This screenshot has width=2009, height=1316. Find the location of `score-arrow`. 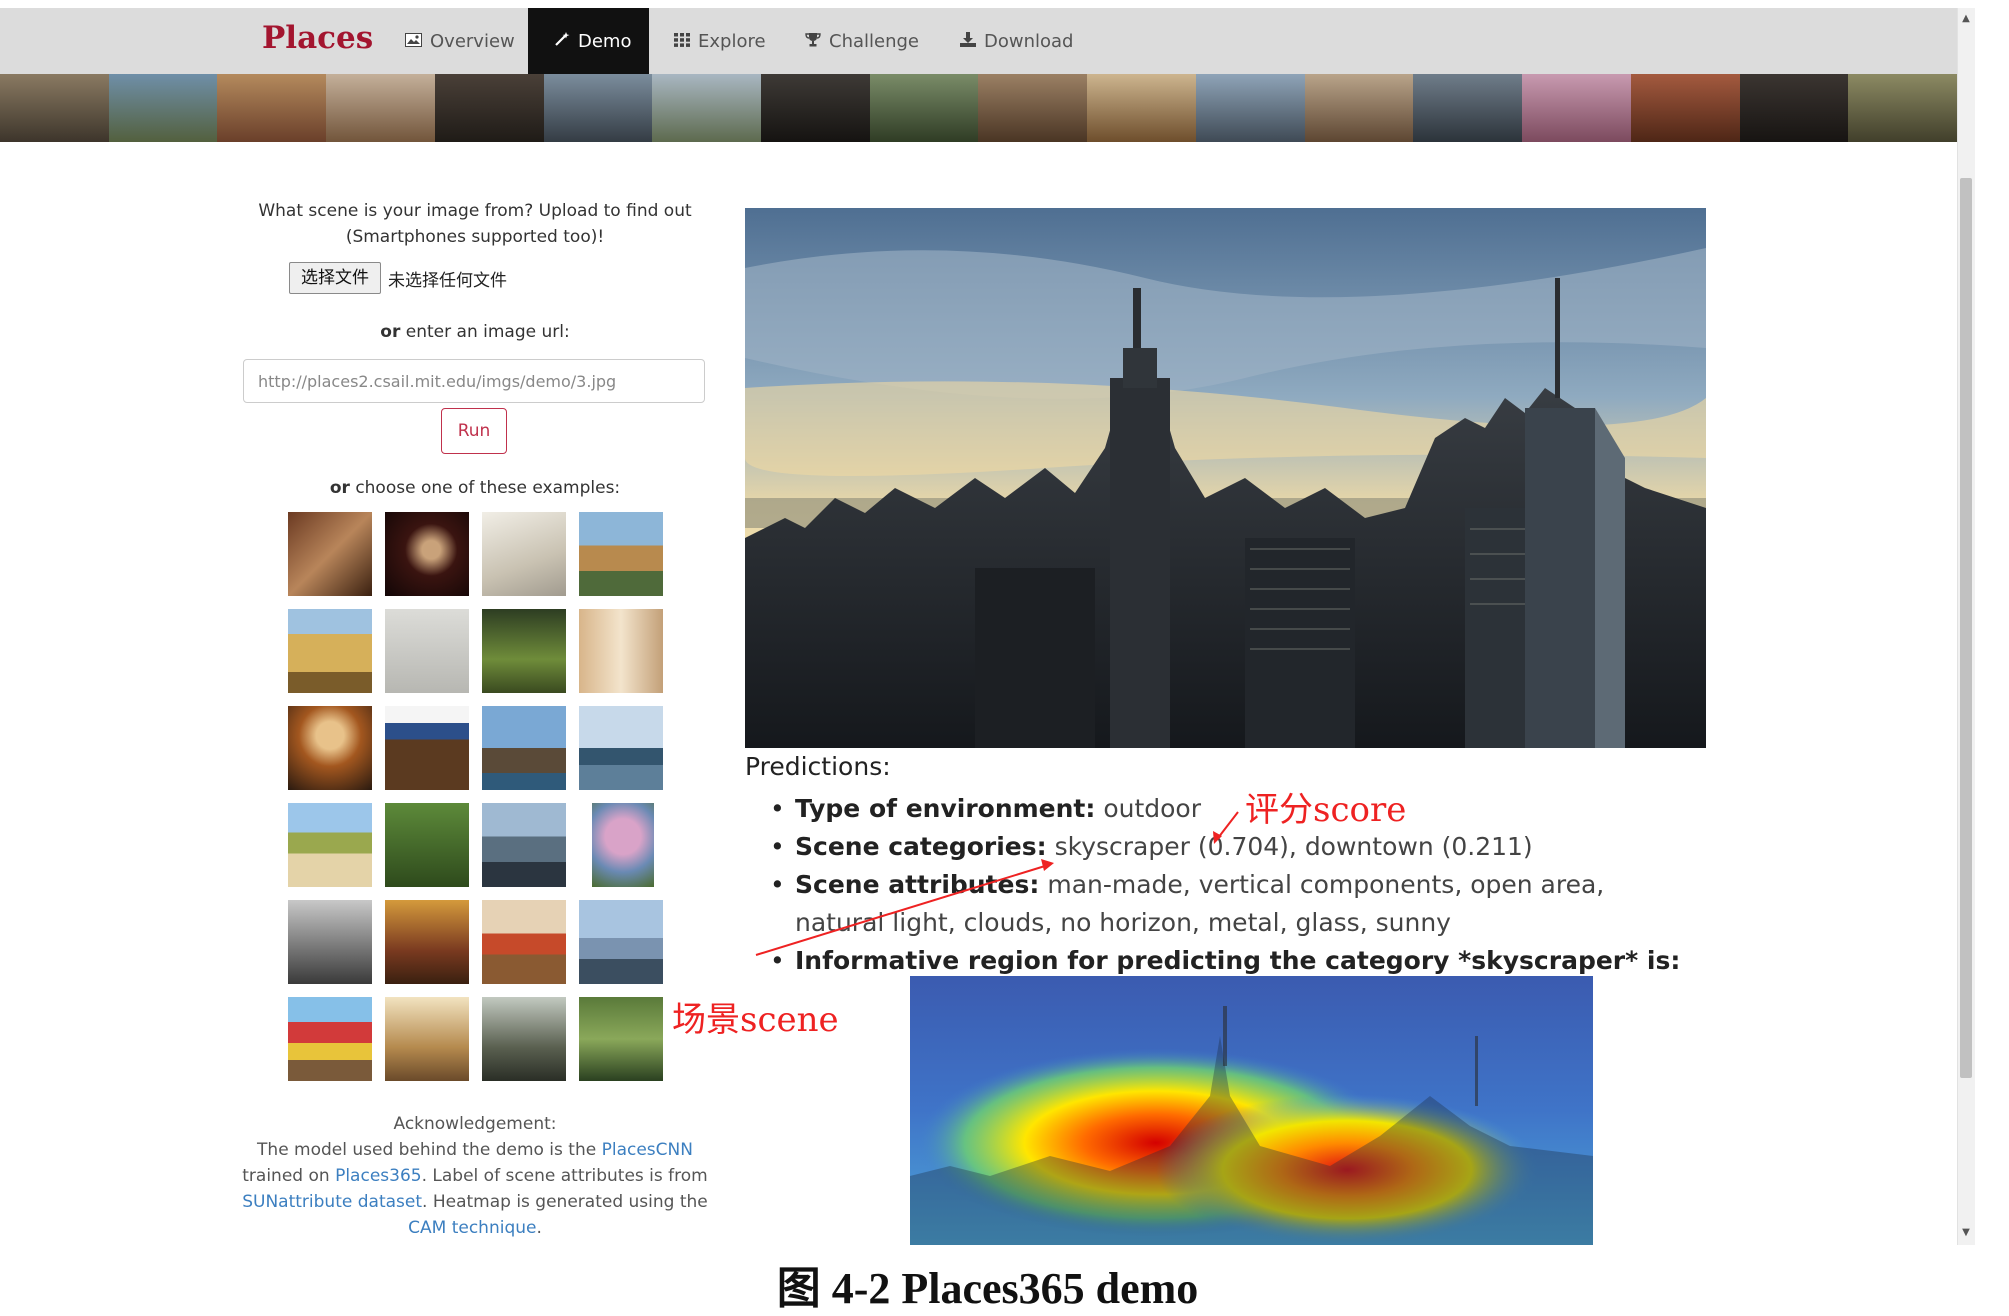

score-arrow is located at coordinates (1228, 825).